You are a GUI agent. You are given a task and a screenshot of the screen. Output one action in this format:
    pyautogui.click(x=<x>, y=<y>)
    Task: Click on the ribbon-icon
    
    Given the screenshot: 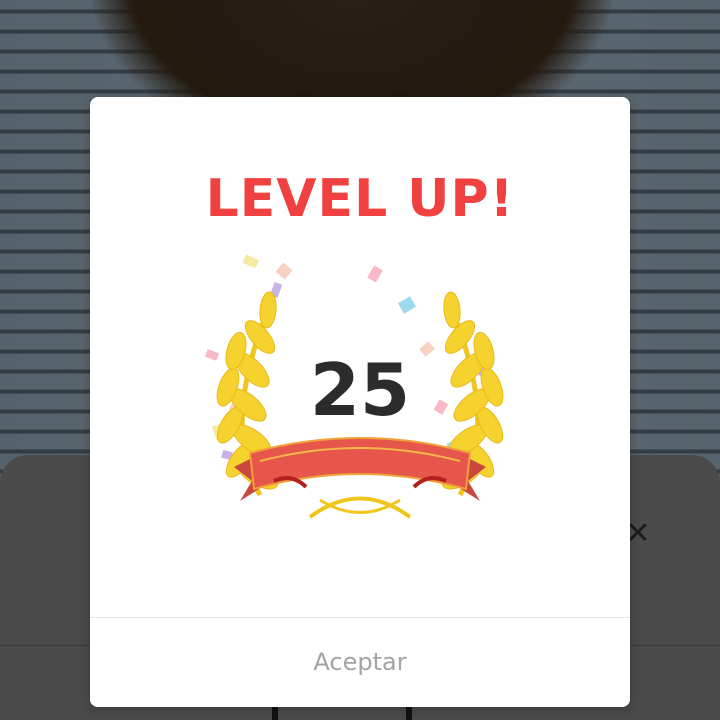 What is the action you would take?
    pyautogui.click(x=360, y=469)
    